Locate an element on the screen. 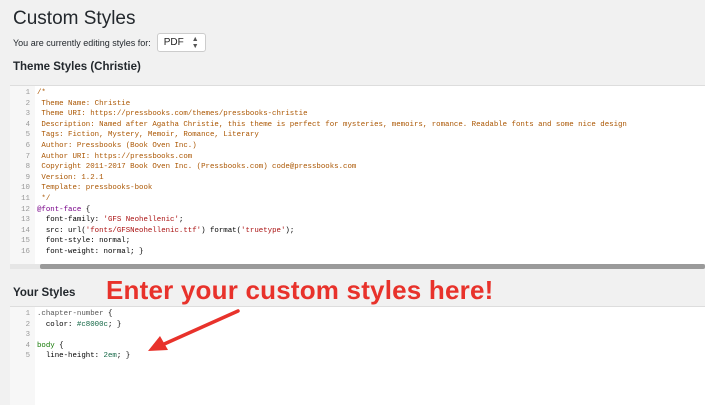 The width and height of the screenshot is (705, 405). line-number: 6 is located at coordinates (22, 146).